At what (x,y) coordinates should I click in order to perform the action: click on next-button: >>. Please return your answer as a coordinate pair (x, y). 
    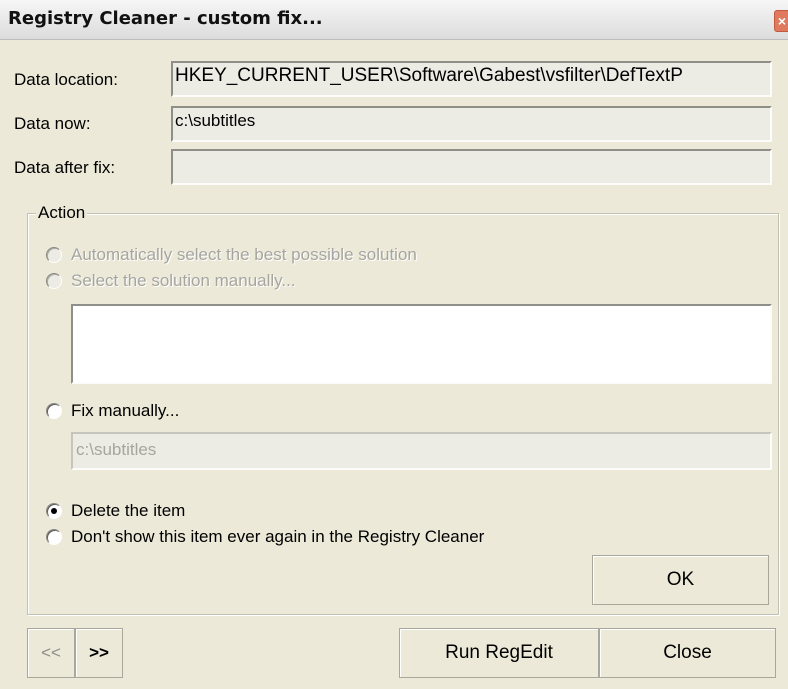
    Looking at the image, I should click on (99, 653).